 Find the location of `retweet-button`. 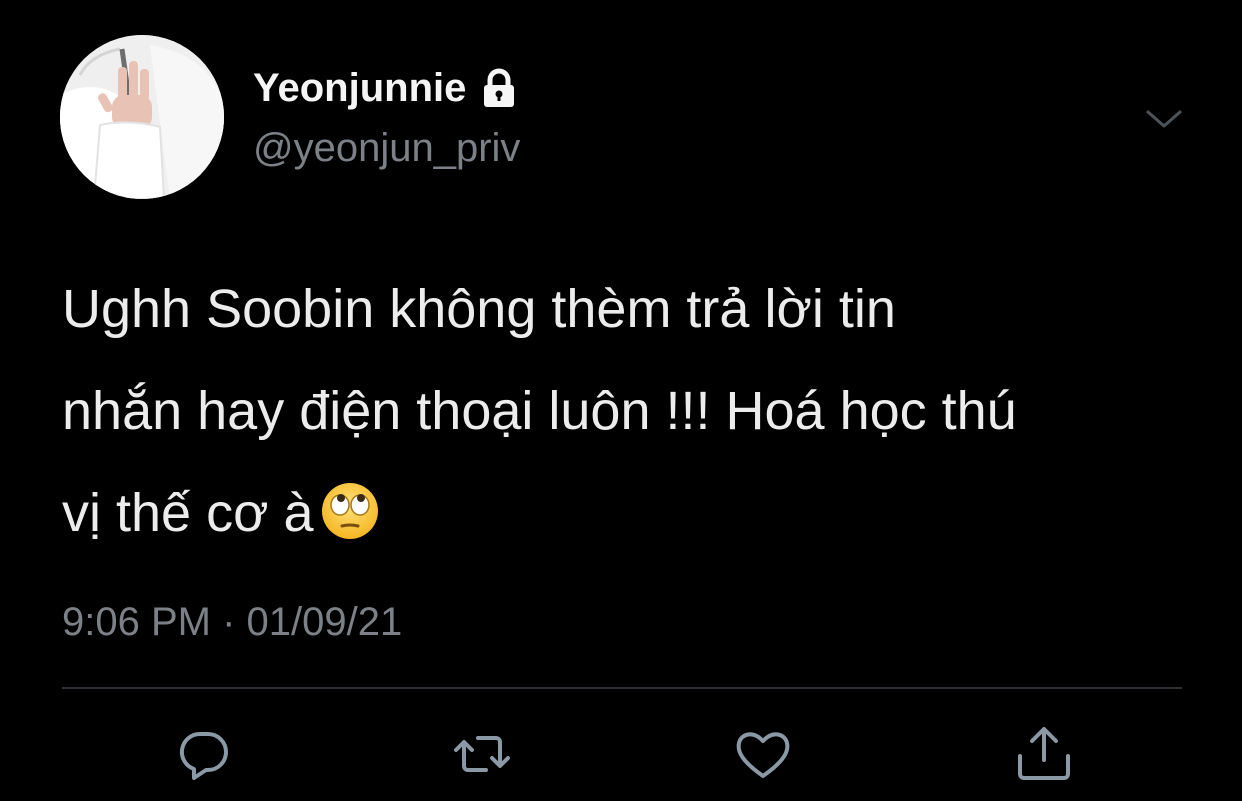

retweet-button is located at coordinates (482, 754).